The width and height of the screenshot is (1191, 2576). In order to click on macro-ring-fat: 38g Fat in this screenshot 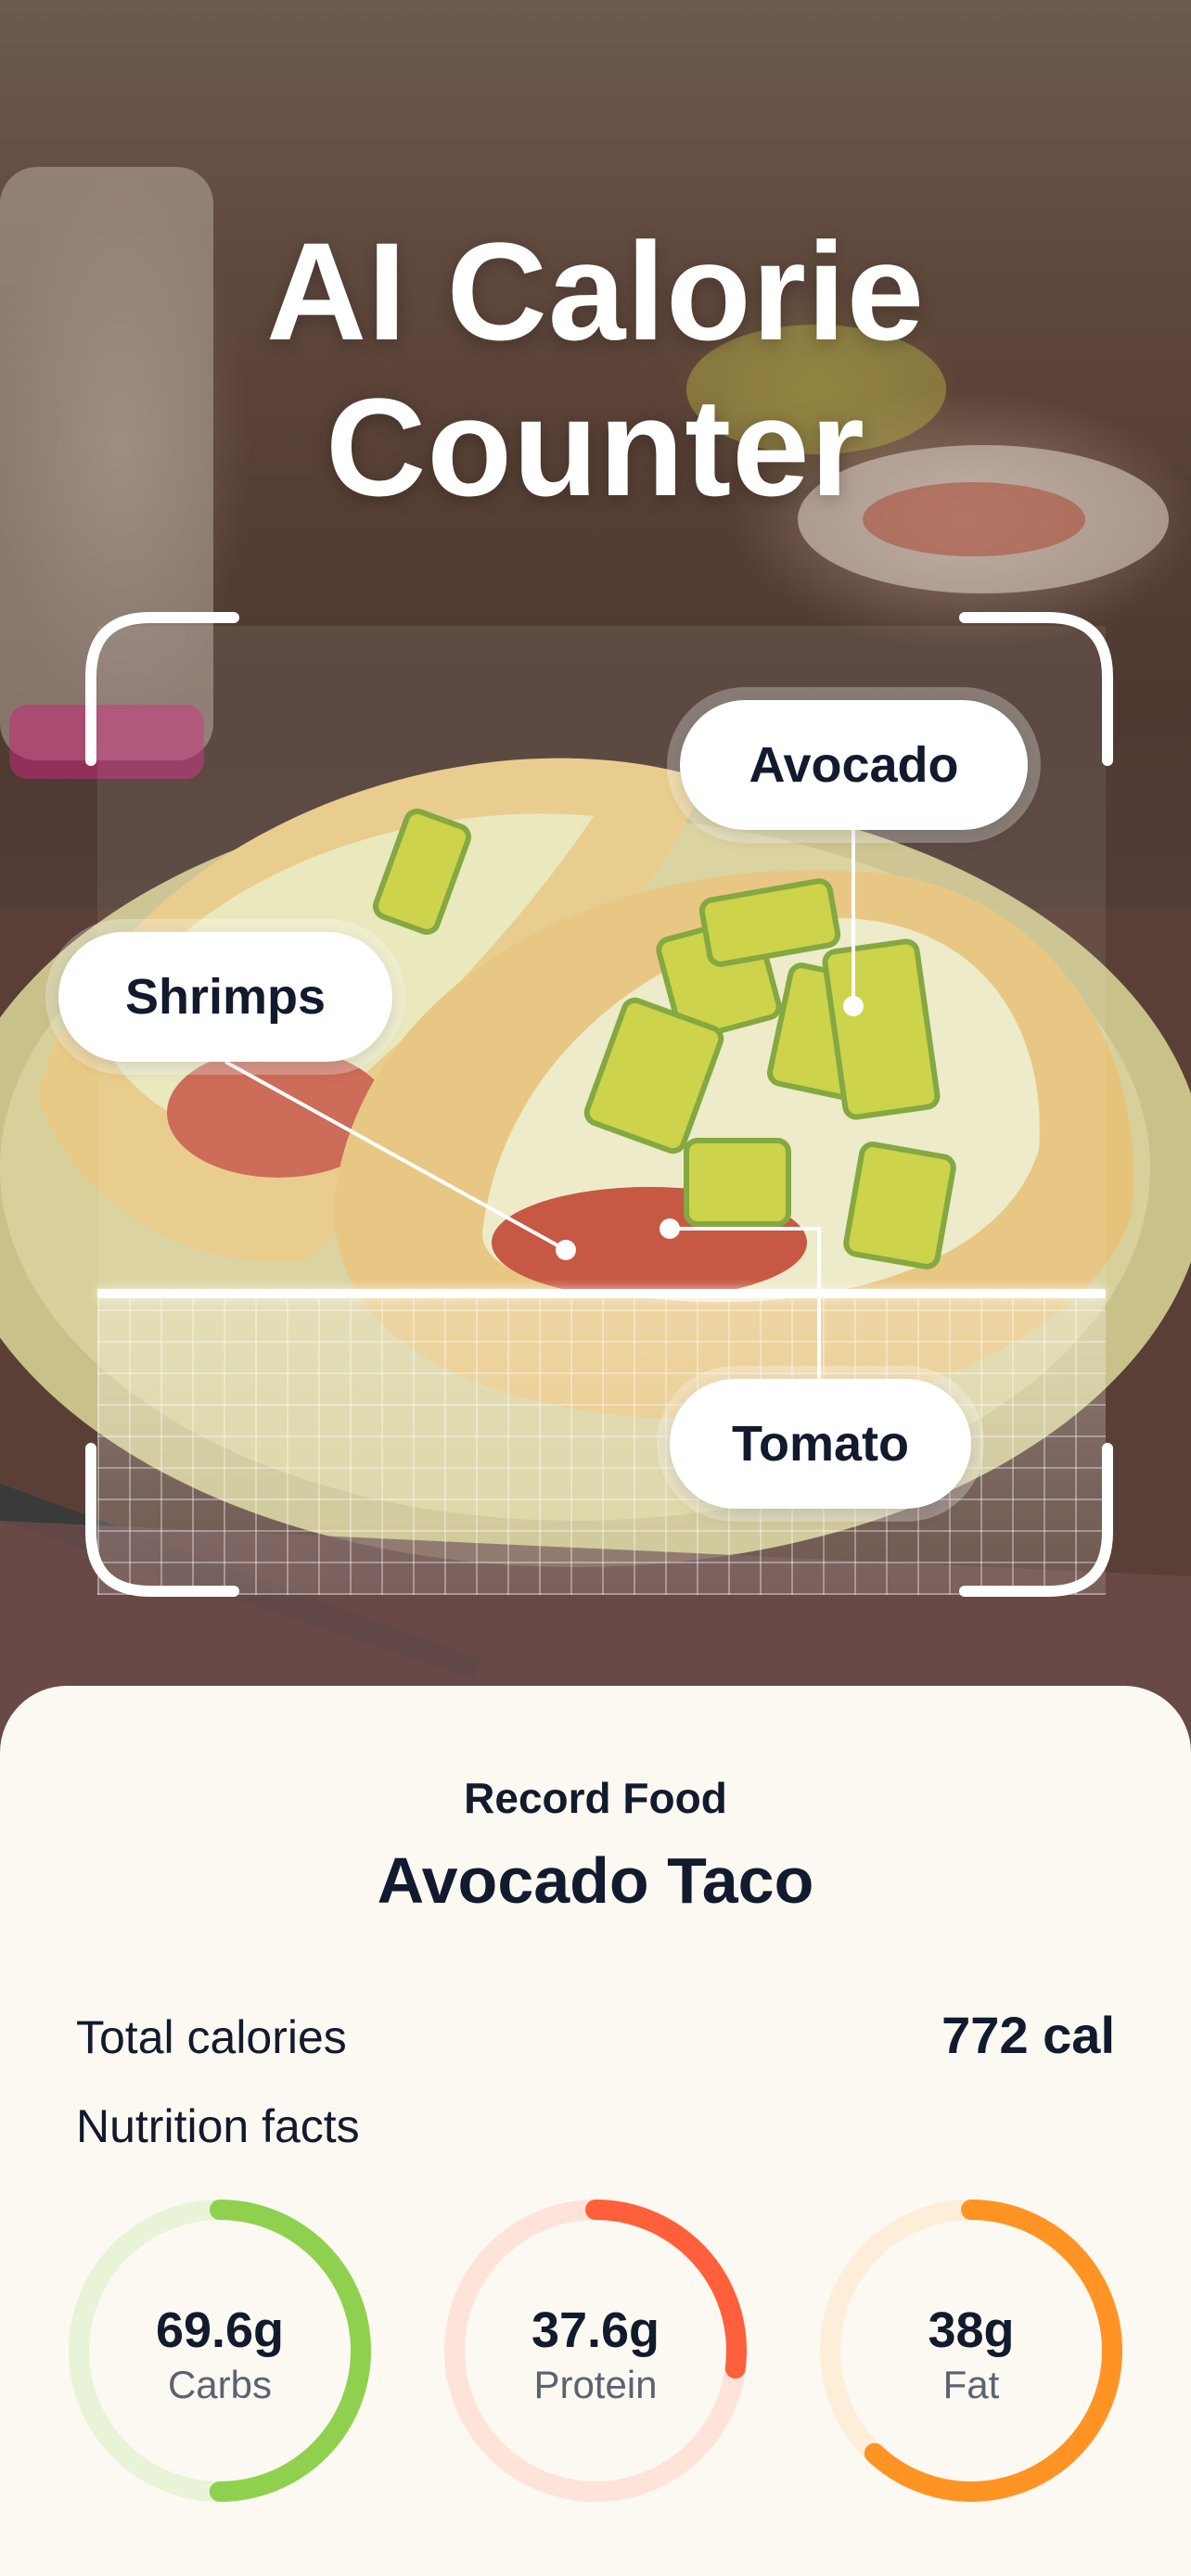, I will do `click(971, 2351)`.